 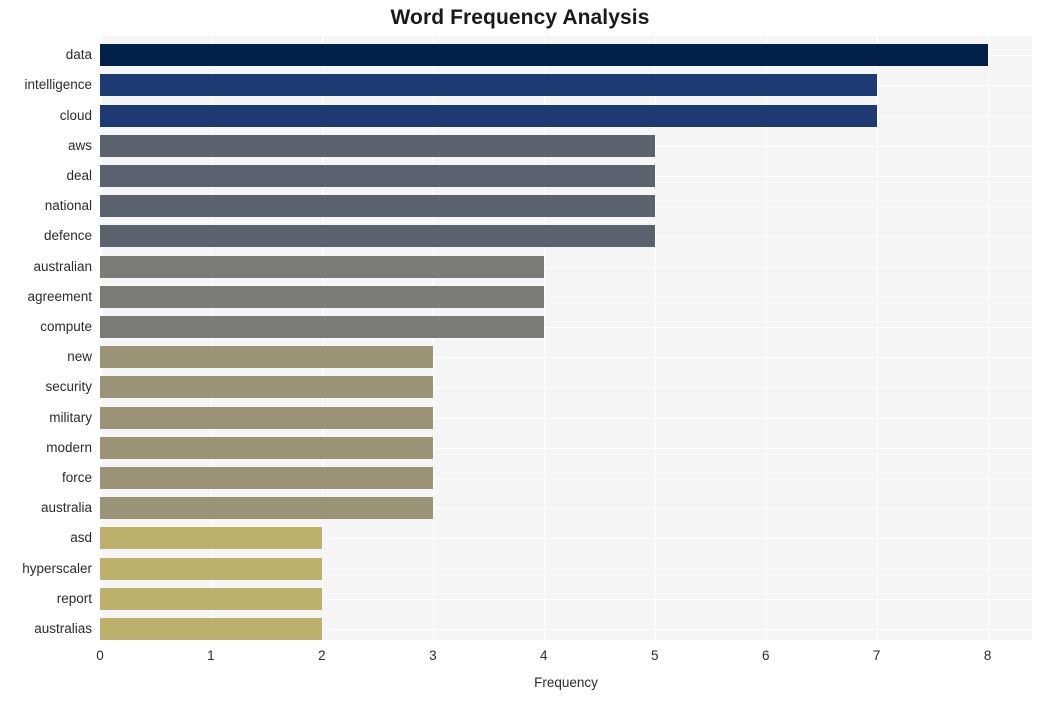 What do you see at coordinates (488, 115) in the screenshot?
I see `bar-cloud` at bounding box center [488, 115].